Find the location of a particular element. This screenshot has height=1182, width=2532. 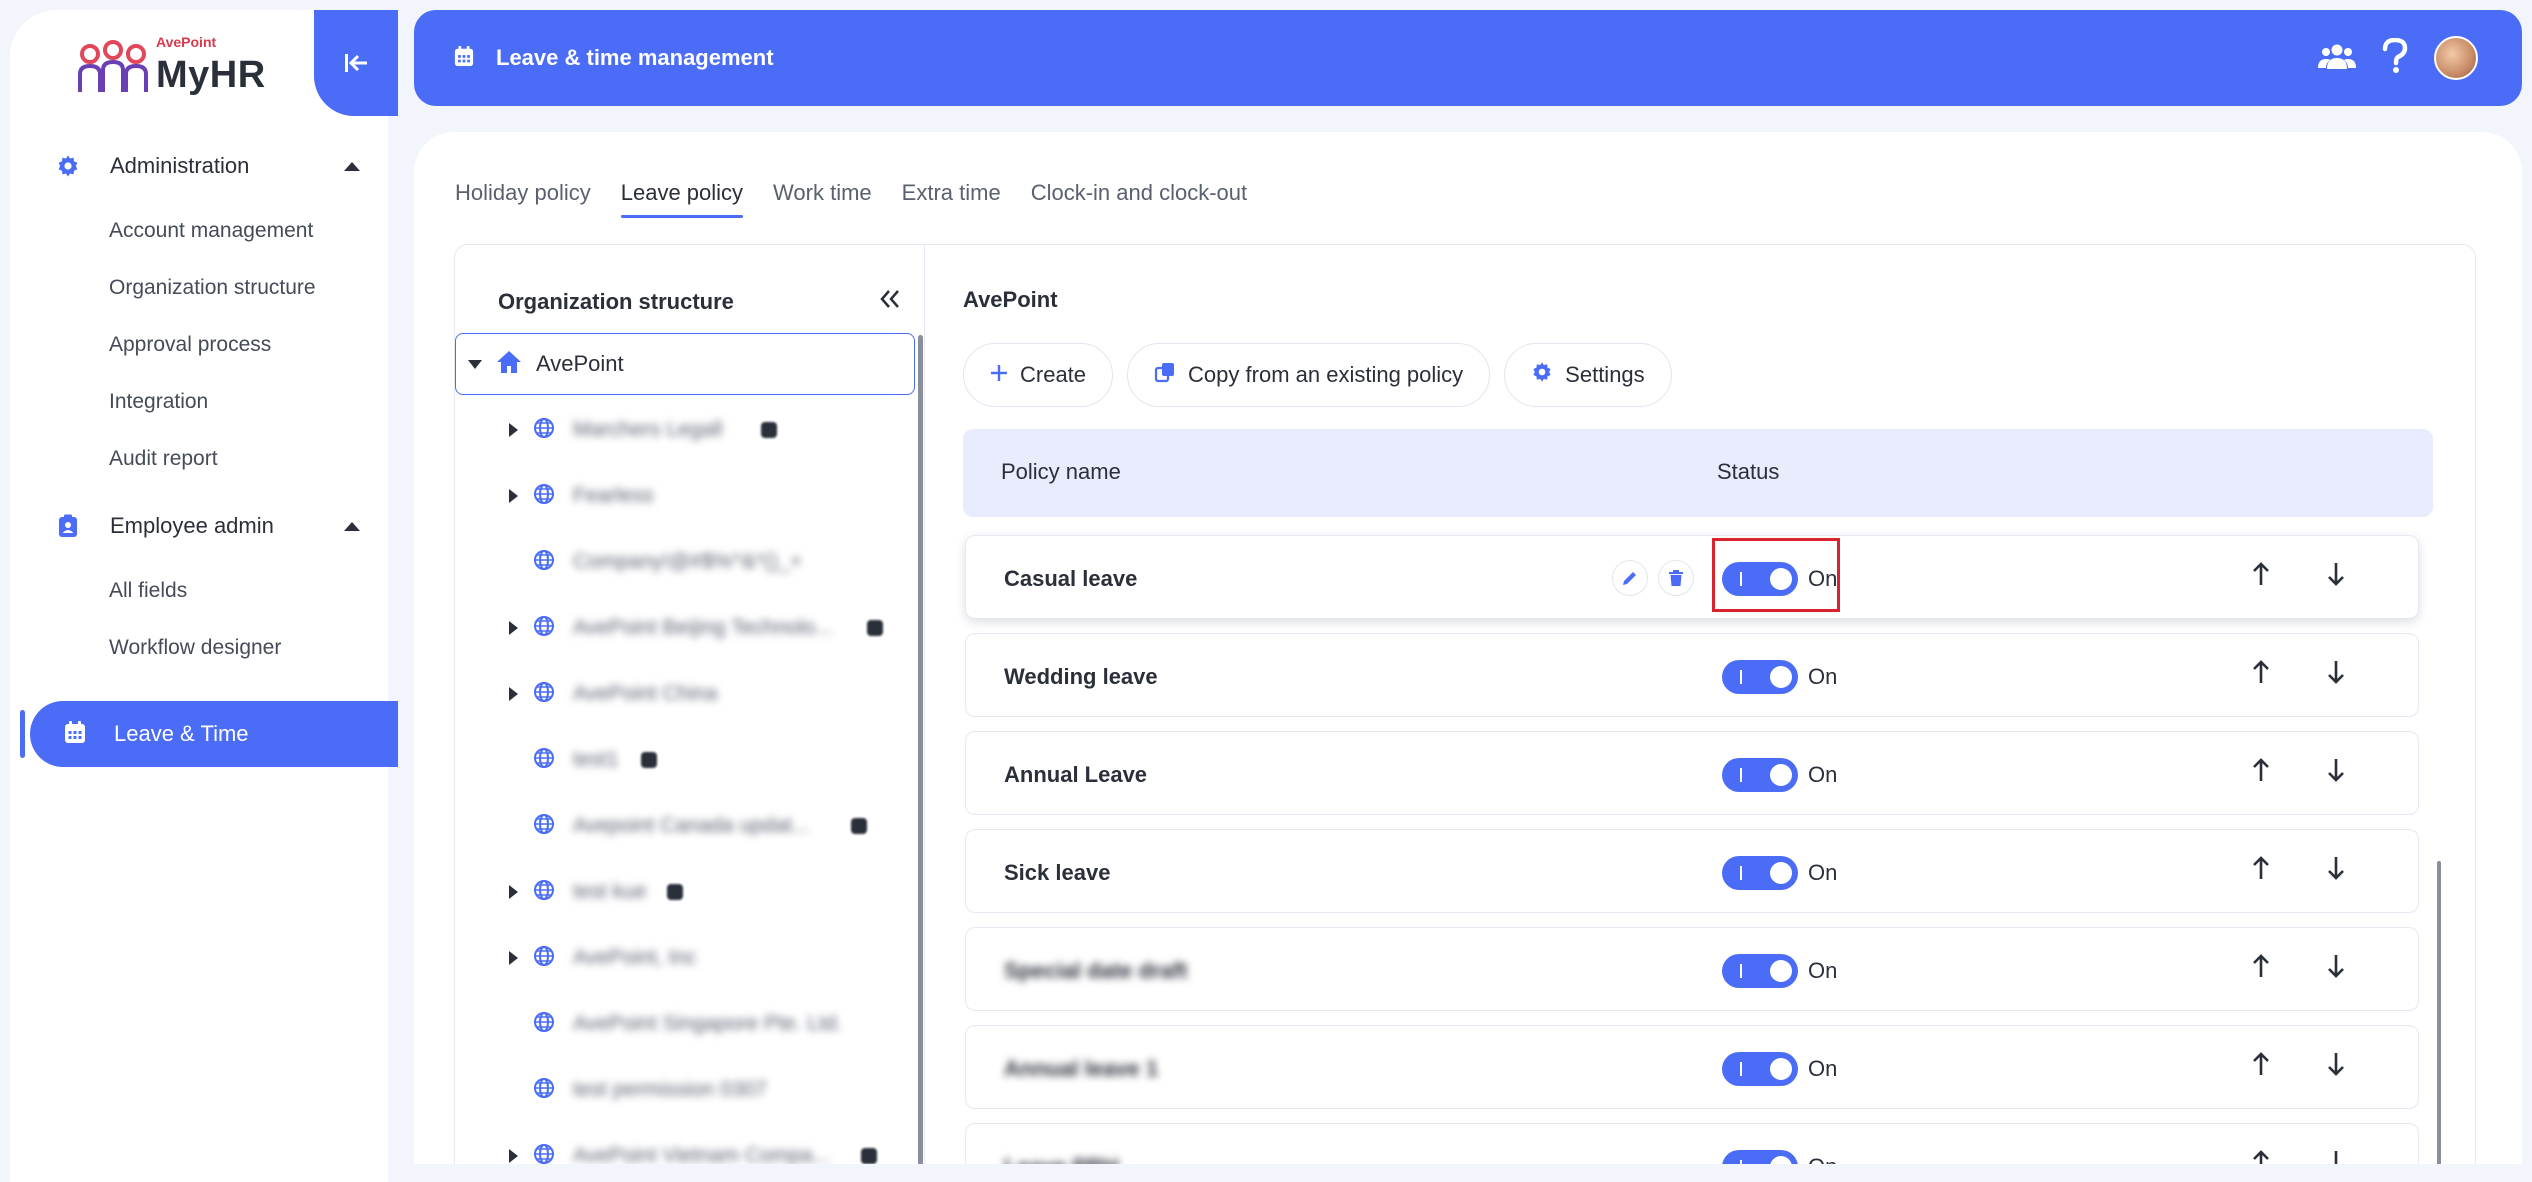

policy-name: Annual leave 1 is located at coordinates (1081, 1068).